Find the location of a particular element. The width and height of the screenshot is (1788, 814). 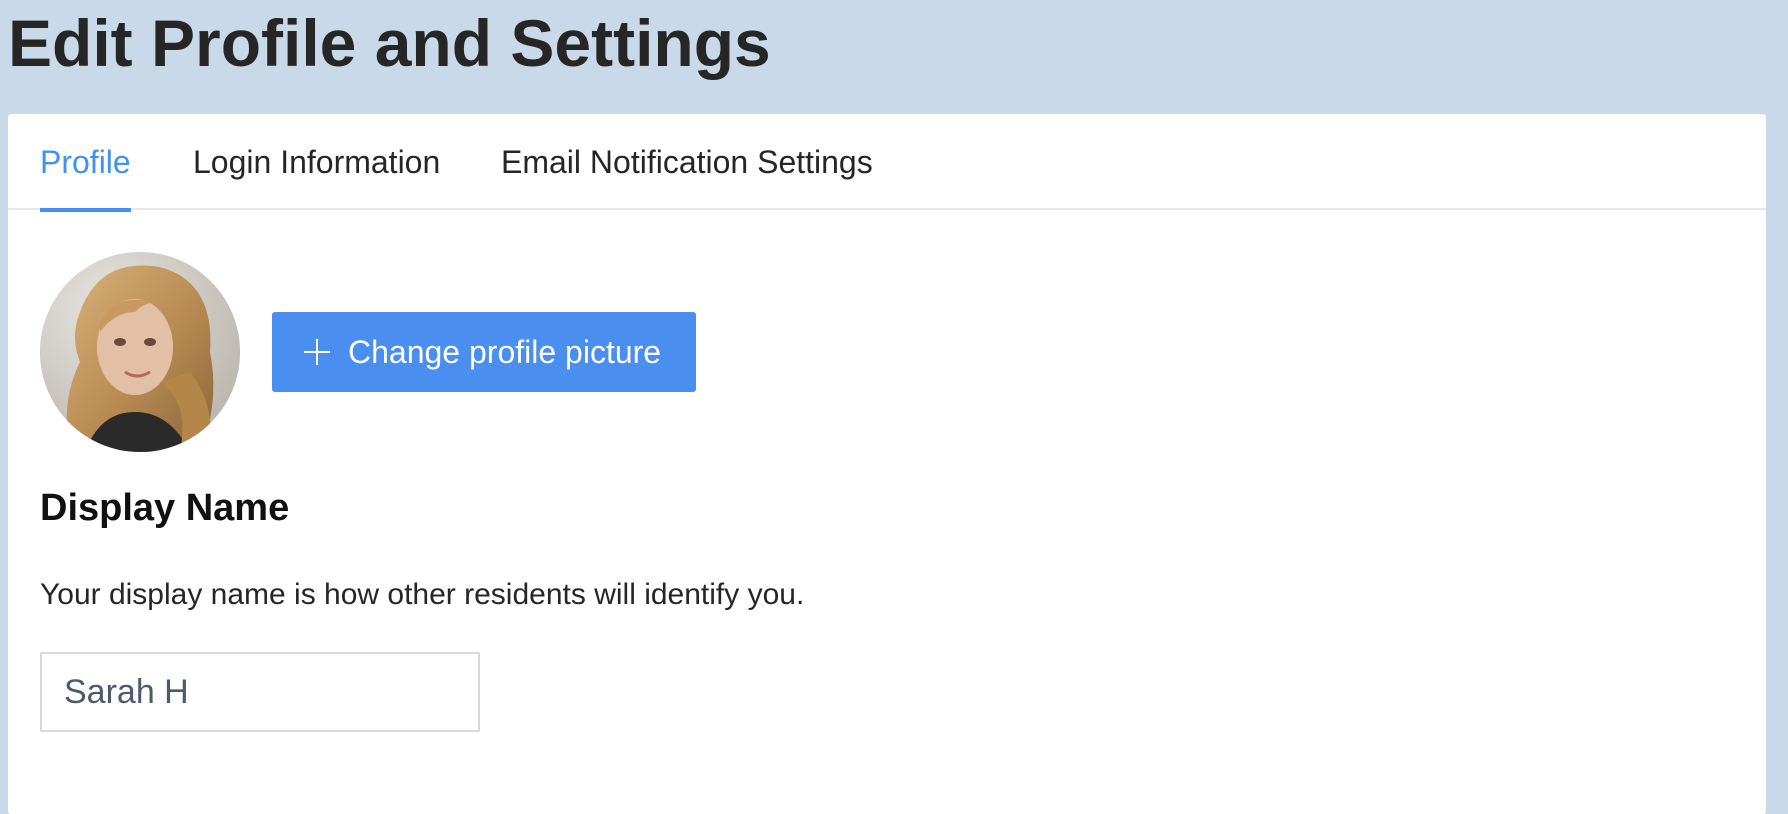

tab-login-information: Login Information is located at coordinates (316, 162).